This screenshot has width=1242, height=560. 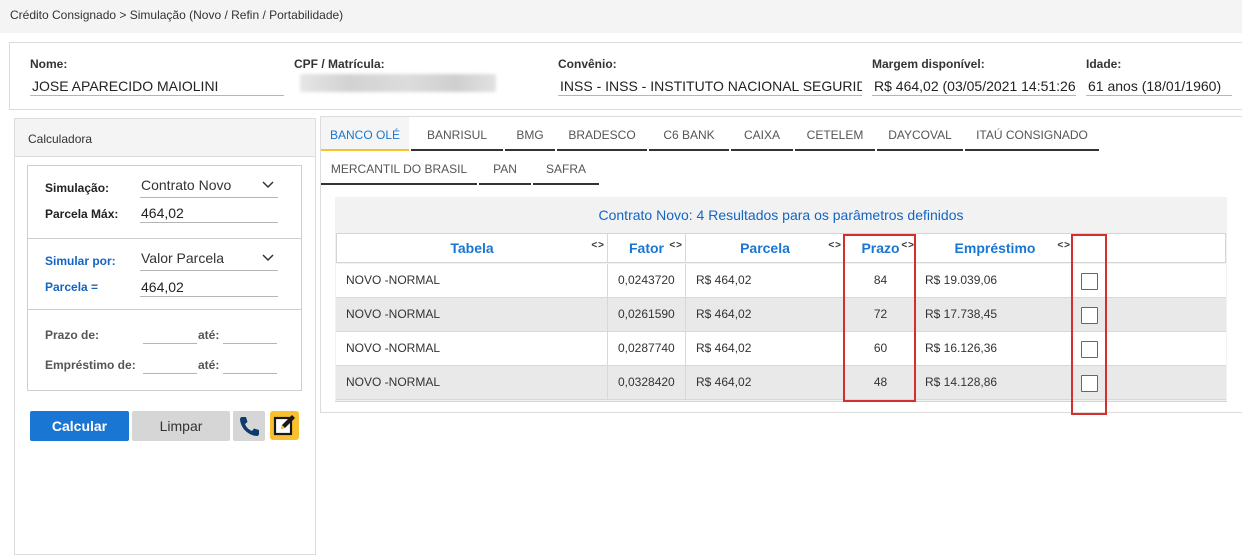 I want to click on idade-label: Idade:, so click(x=1104, y=64).